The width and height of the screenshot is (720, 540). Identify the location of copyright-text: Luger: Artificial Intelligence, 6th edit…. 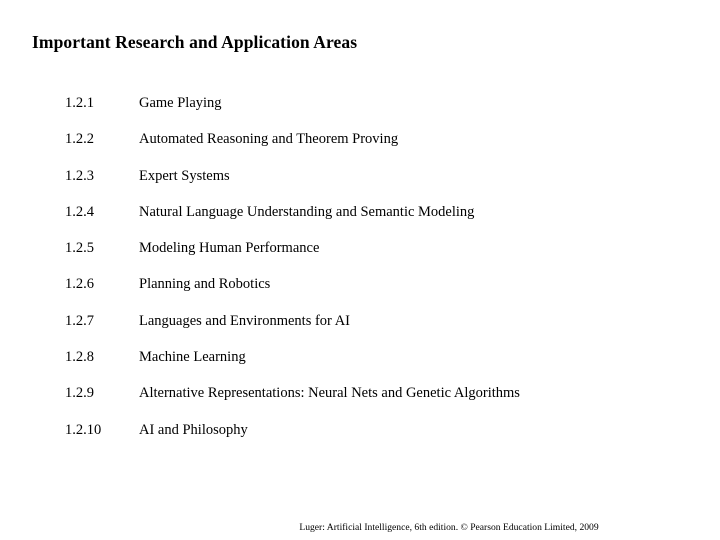
(449, 527).